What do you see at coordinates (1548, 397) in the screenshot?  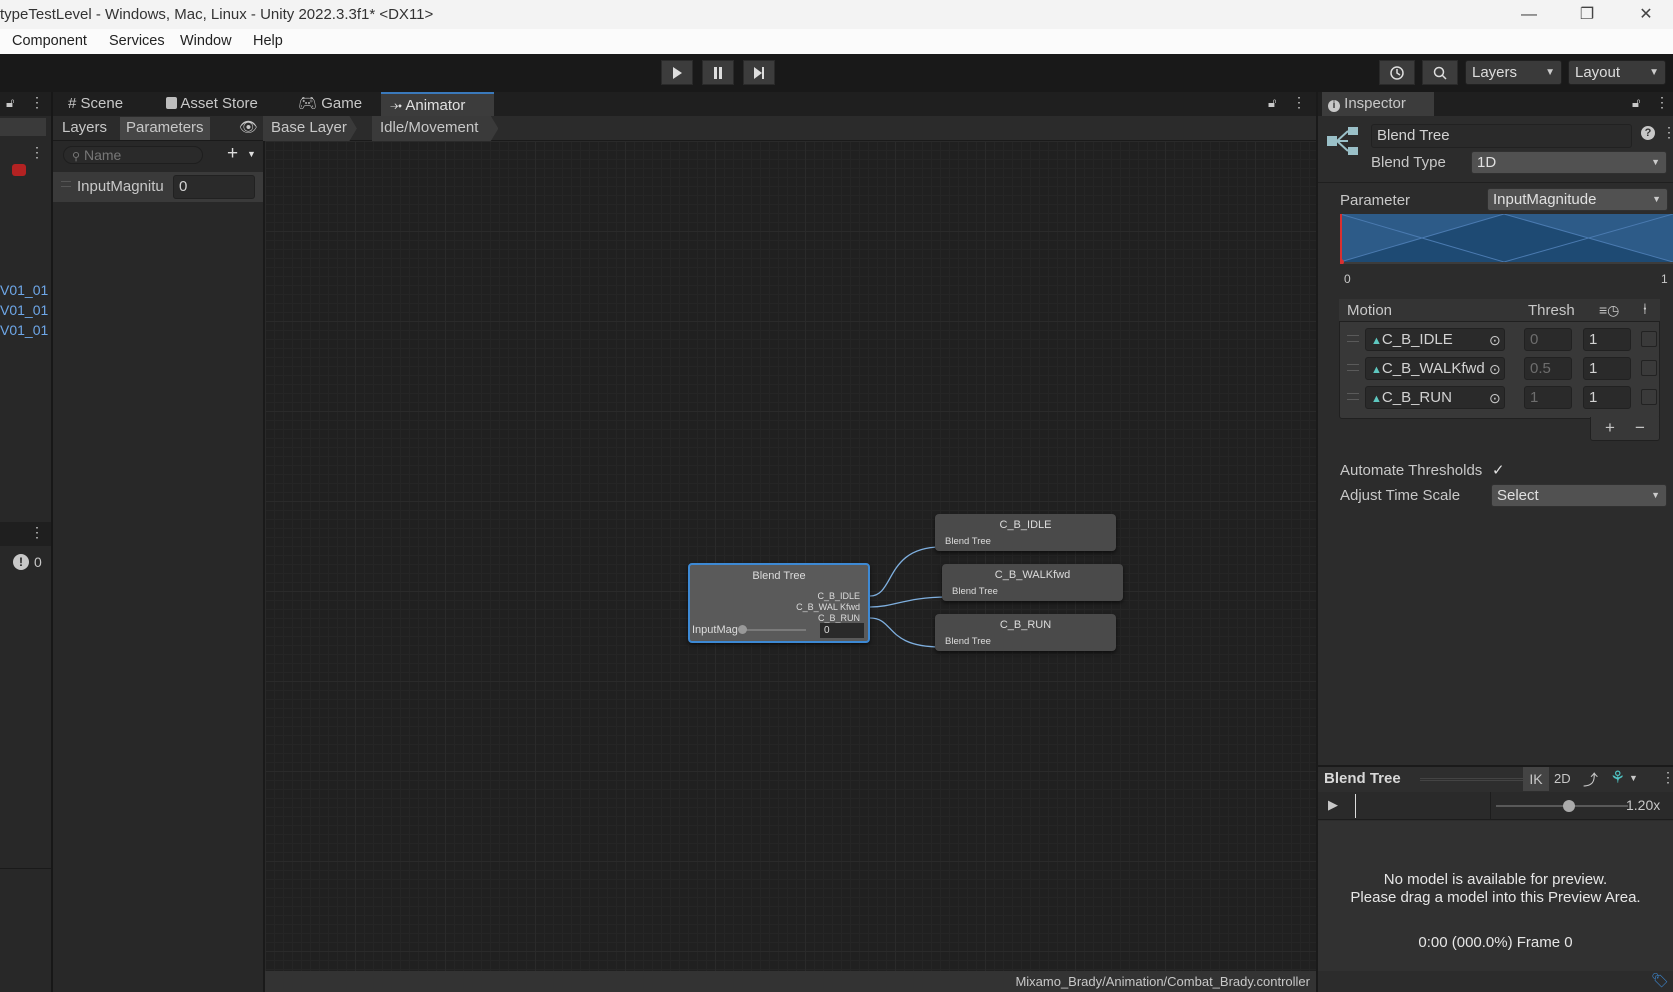 I see `threshold-field: 1` at bounding box center [1548, 397].